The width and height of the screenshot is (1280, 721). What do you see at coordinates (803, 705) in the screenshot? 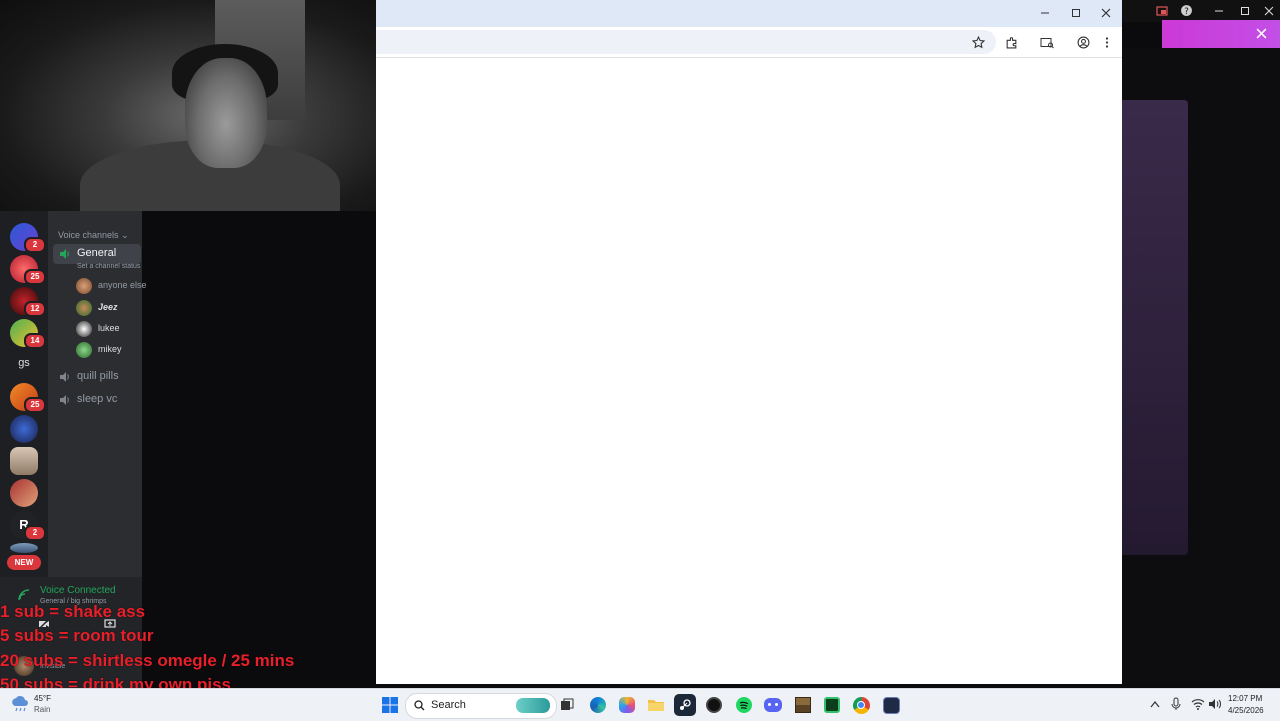
I see `minecraft-icon` at bounding box center [803, 705].